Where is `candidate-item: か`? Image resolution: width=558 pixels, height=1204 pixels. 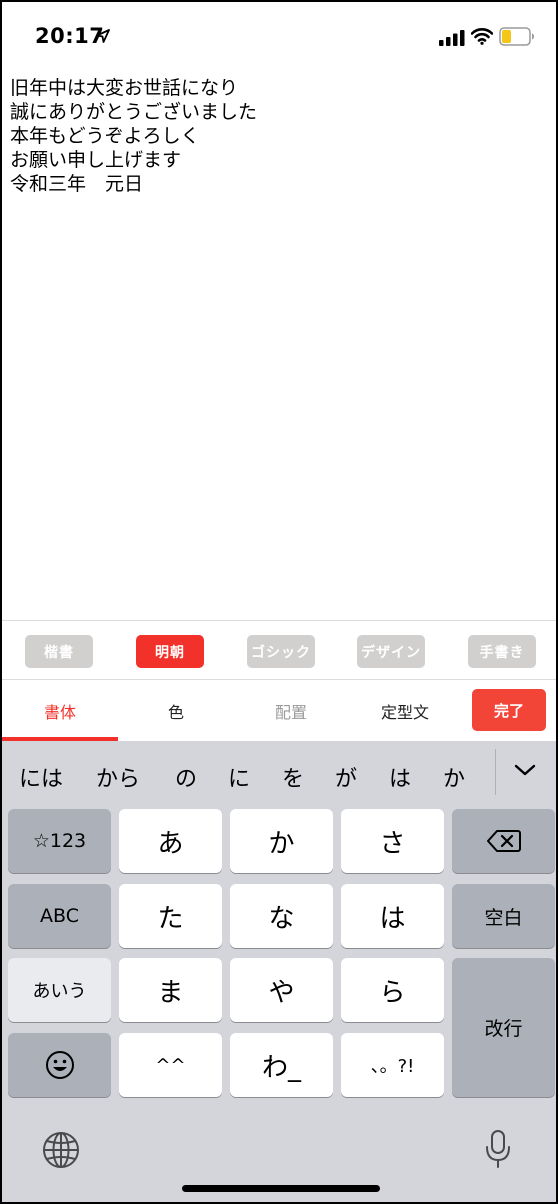
candidate-item: か is located at coordinates (454, 777).